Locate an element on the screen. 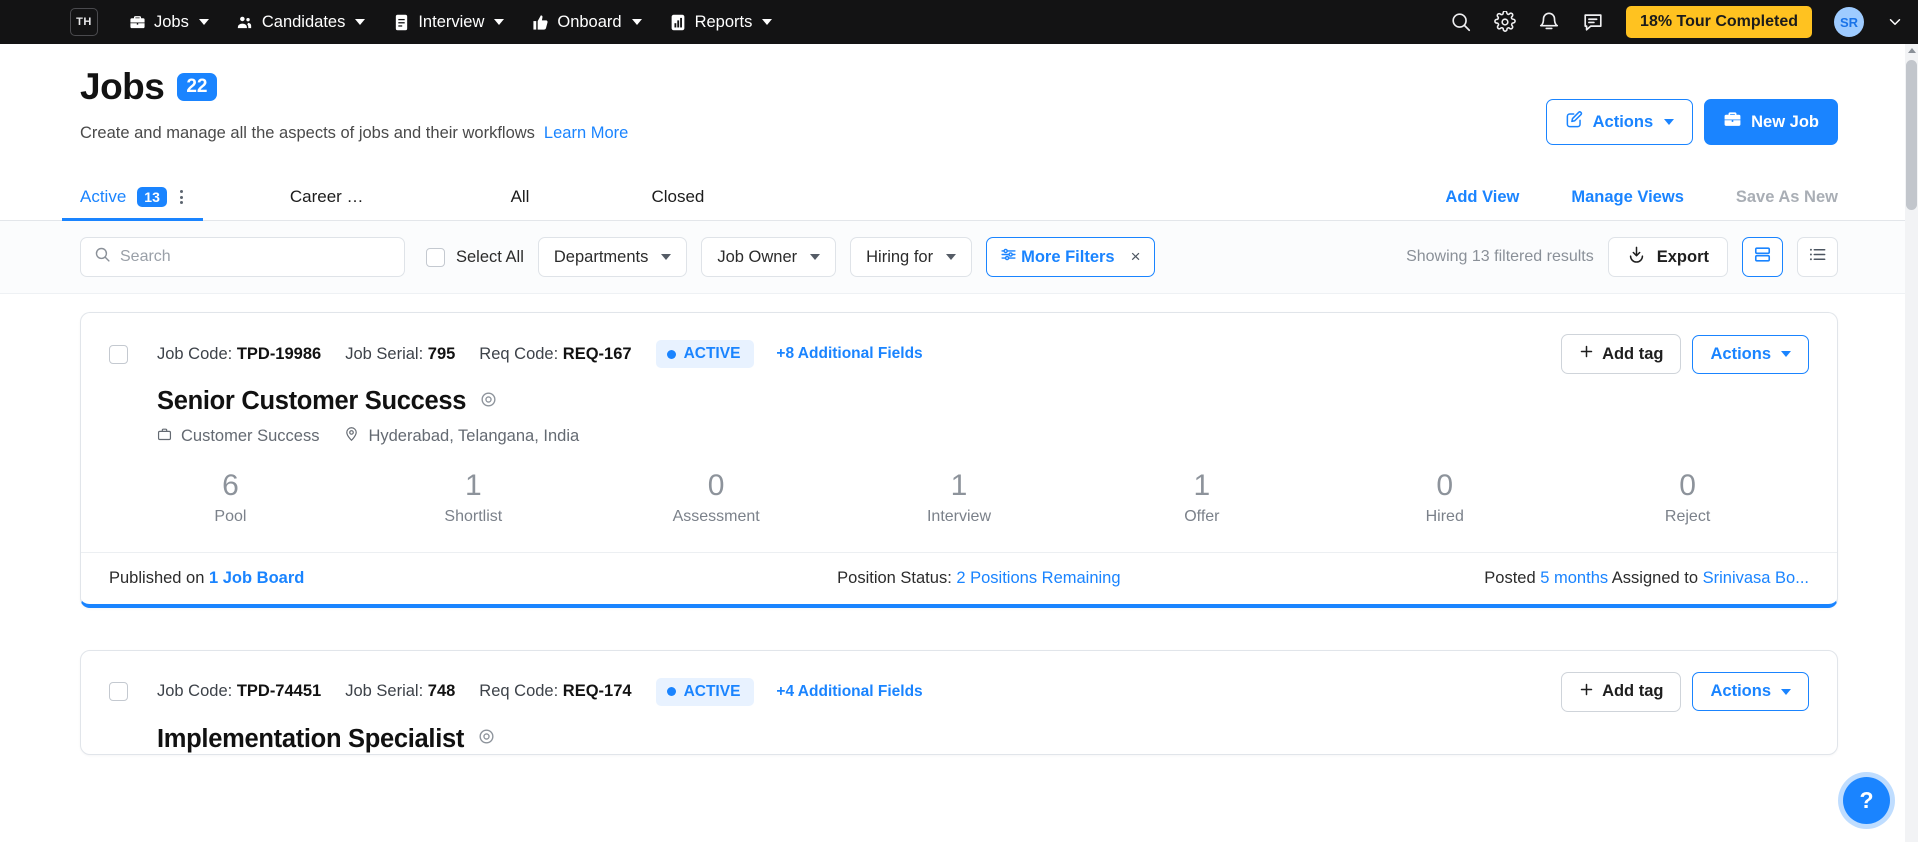  tab-overflow-menu-icon is located at coordinates (181, 197).